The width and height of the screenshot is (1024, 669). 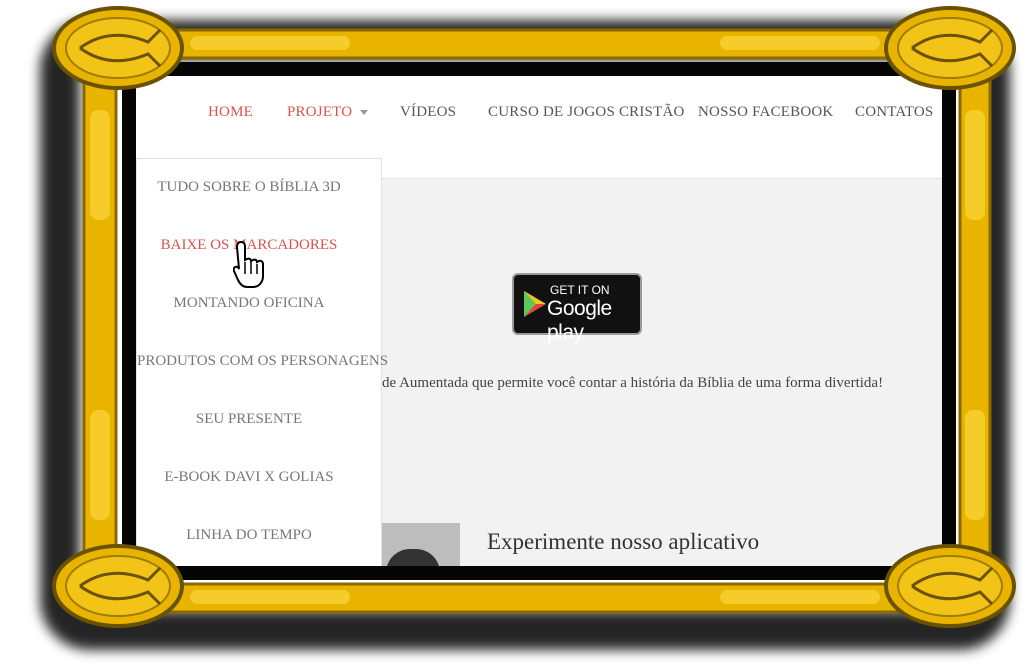 What do you see at coordinates (580, 290) in the screenshot?
I see `badge-line1: GET IT ON` at bounding box center [580, 290].